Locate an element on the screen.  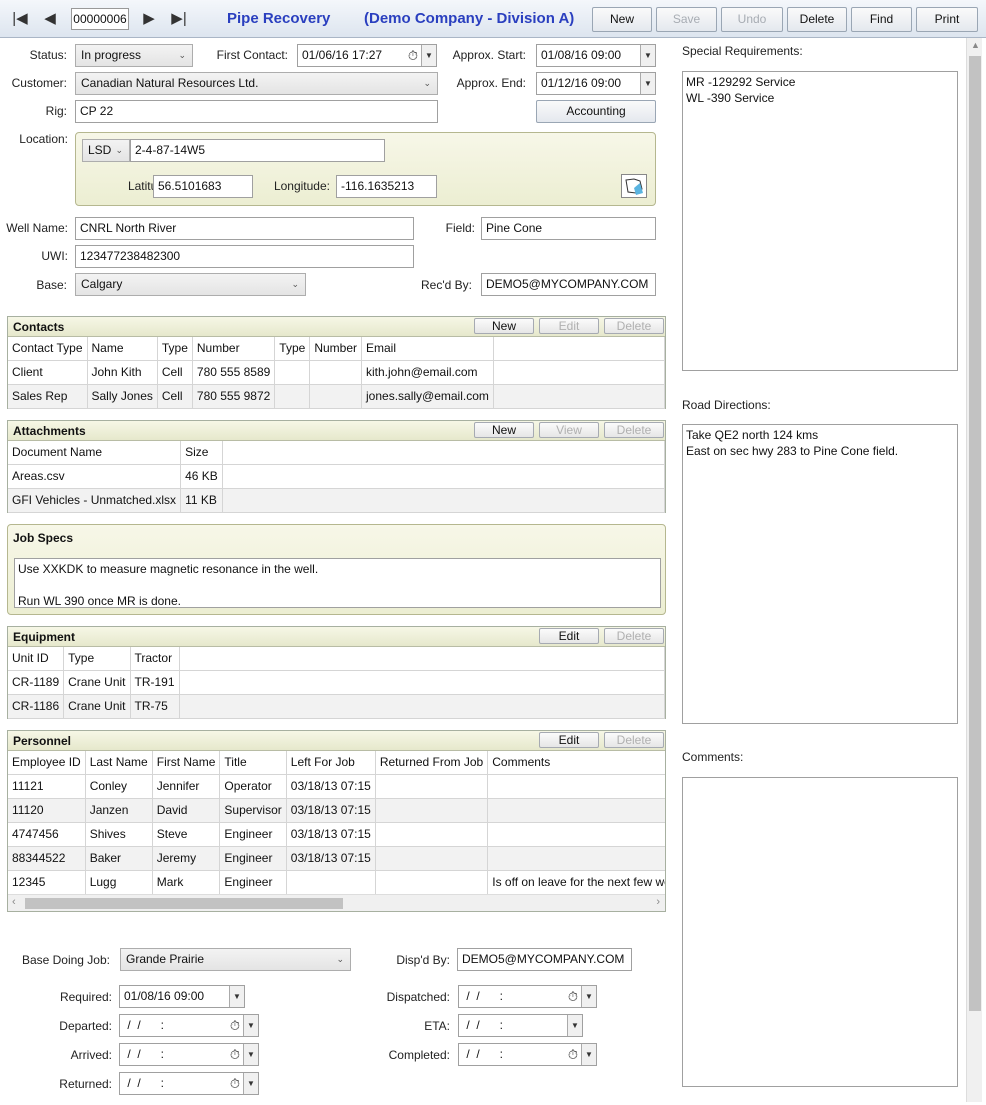
attachments-new-button: New is located at coordinates (504, 430).